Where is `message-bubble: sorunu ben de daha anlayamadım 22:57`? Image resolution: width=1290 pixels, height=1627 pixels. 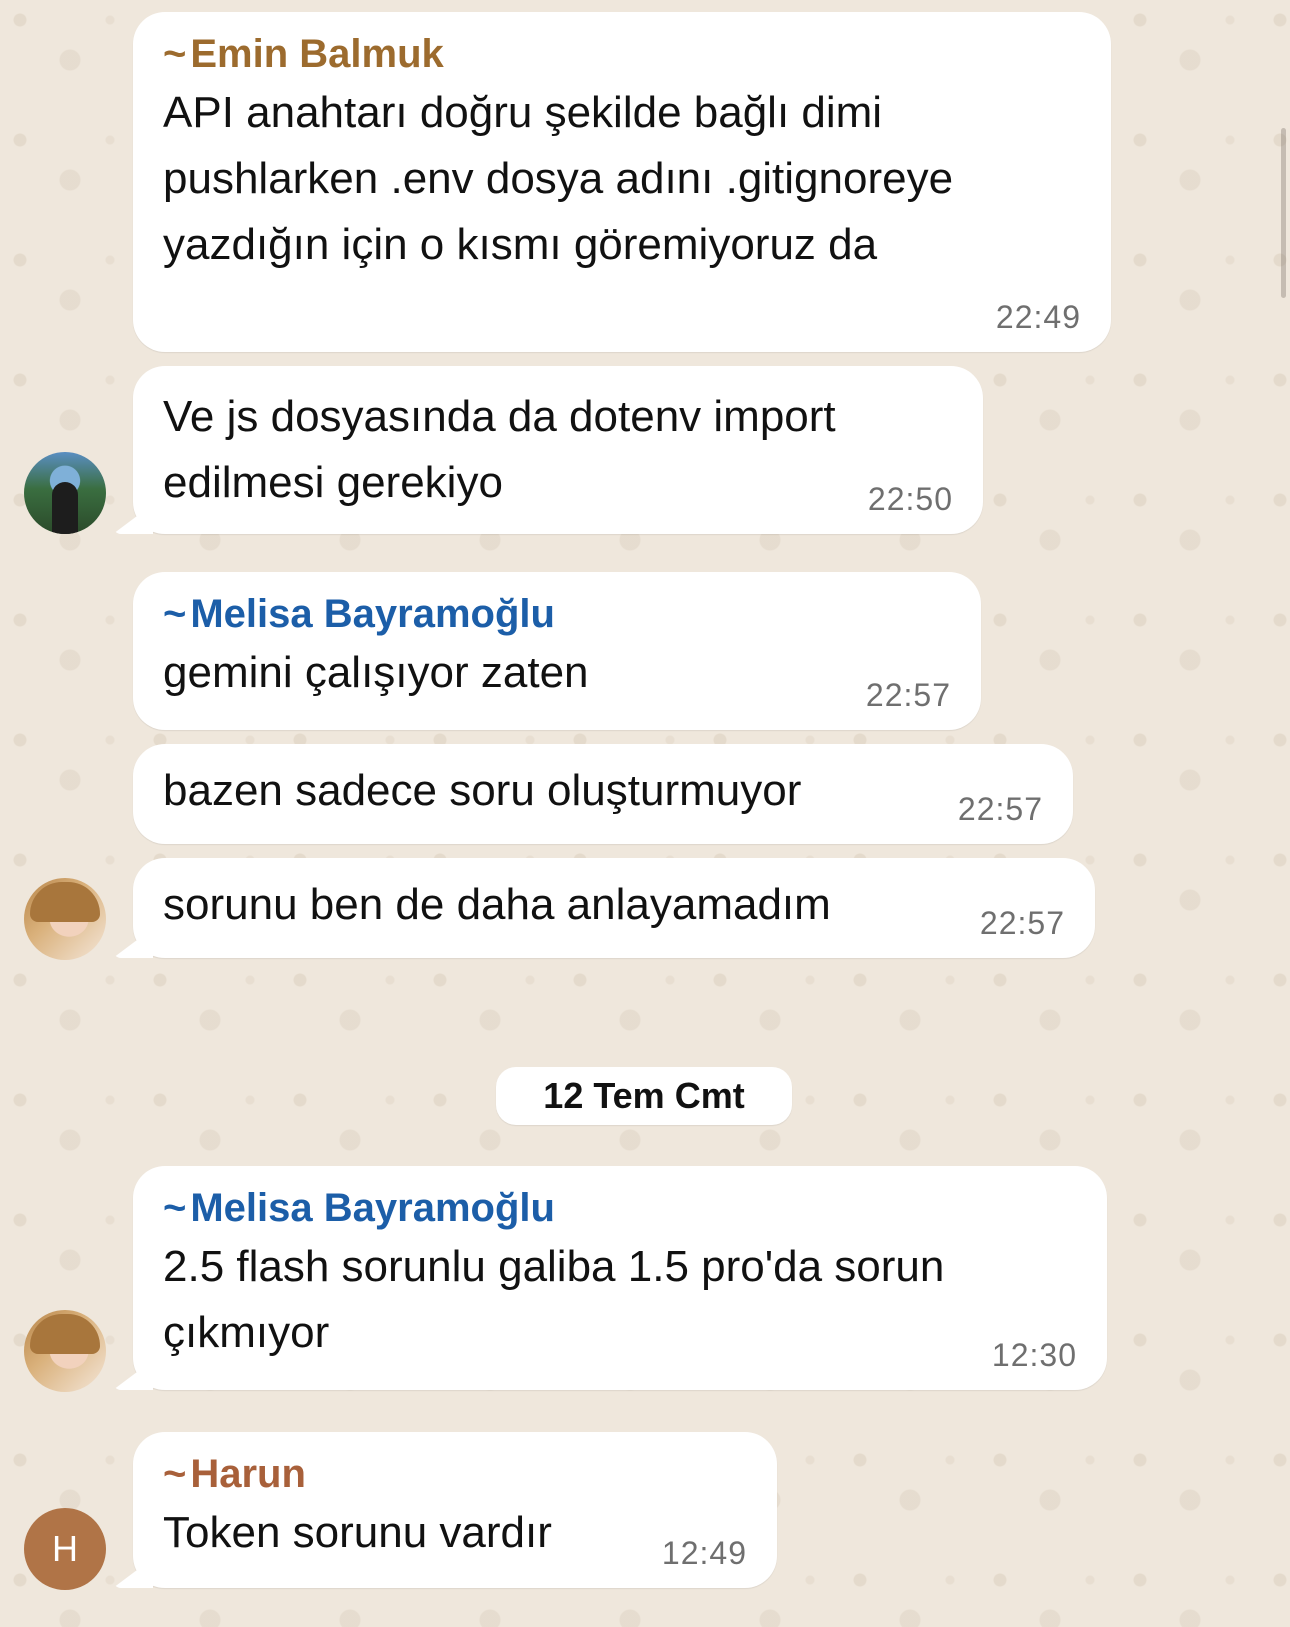 message-bubble: sorunu ben de daha anlayamadım 22:57 is located at coordinates (614, 908).